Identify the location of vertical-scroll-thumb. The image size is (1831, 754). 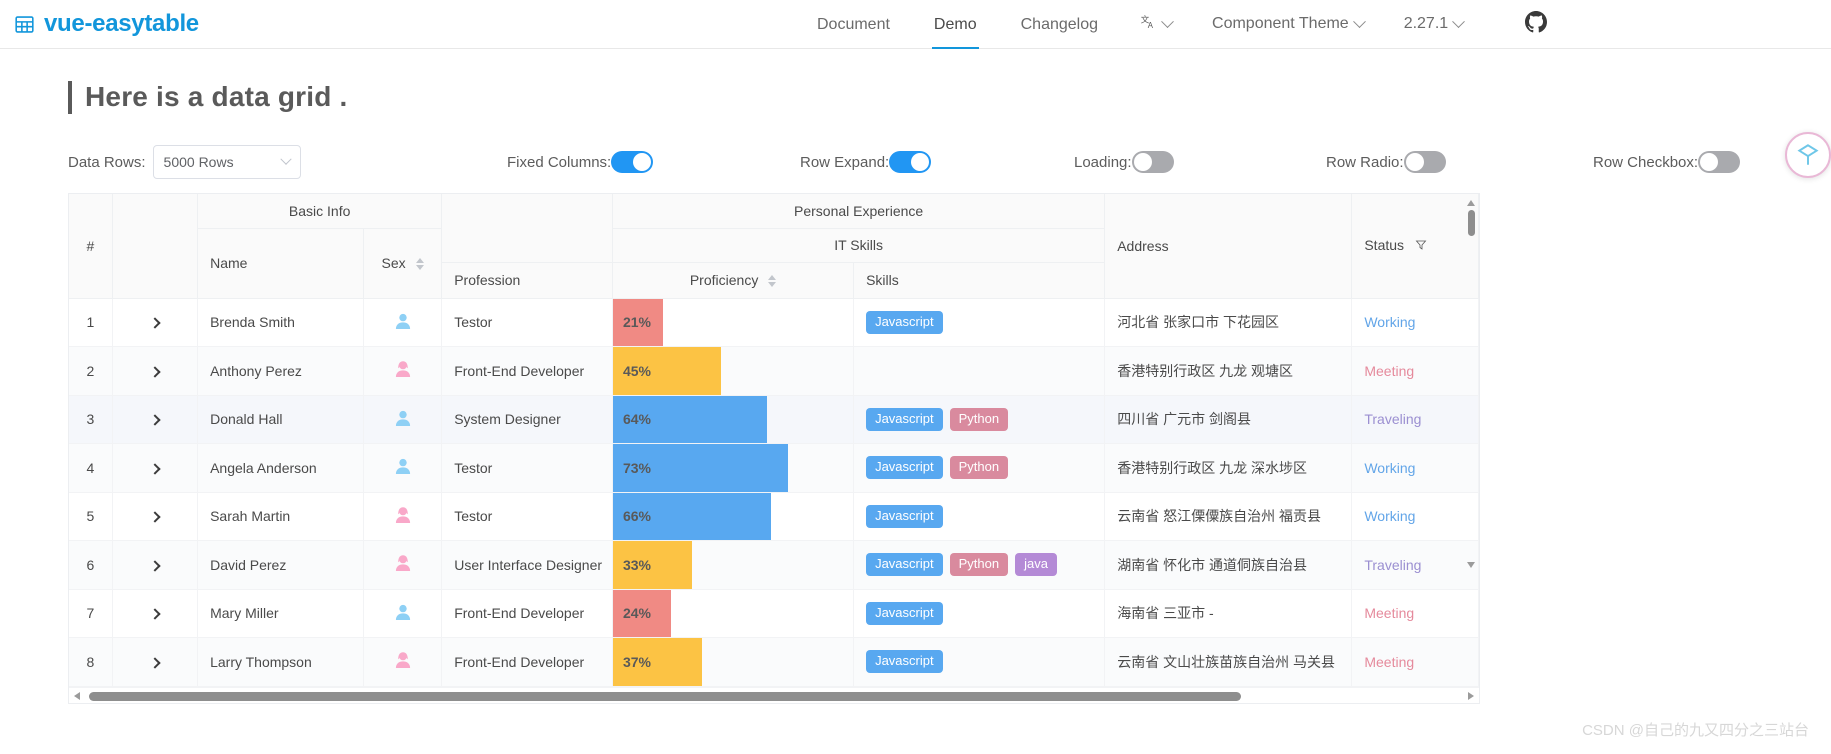
(1471, 223).